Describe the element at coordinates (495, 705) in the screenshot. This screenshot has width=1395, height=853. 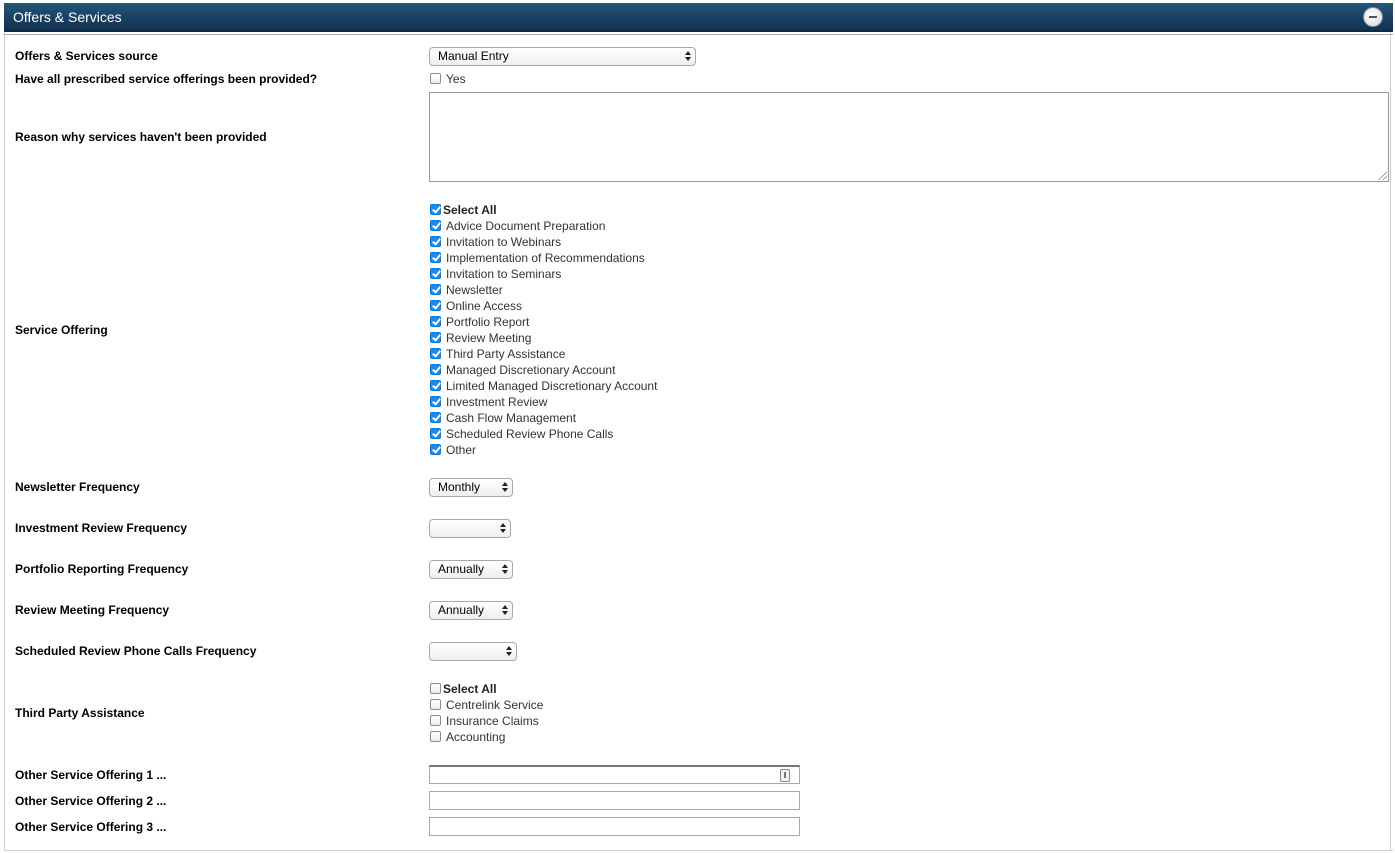
I see `third-party-option-label: Centrelink Service` at that location.